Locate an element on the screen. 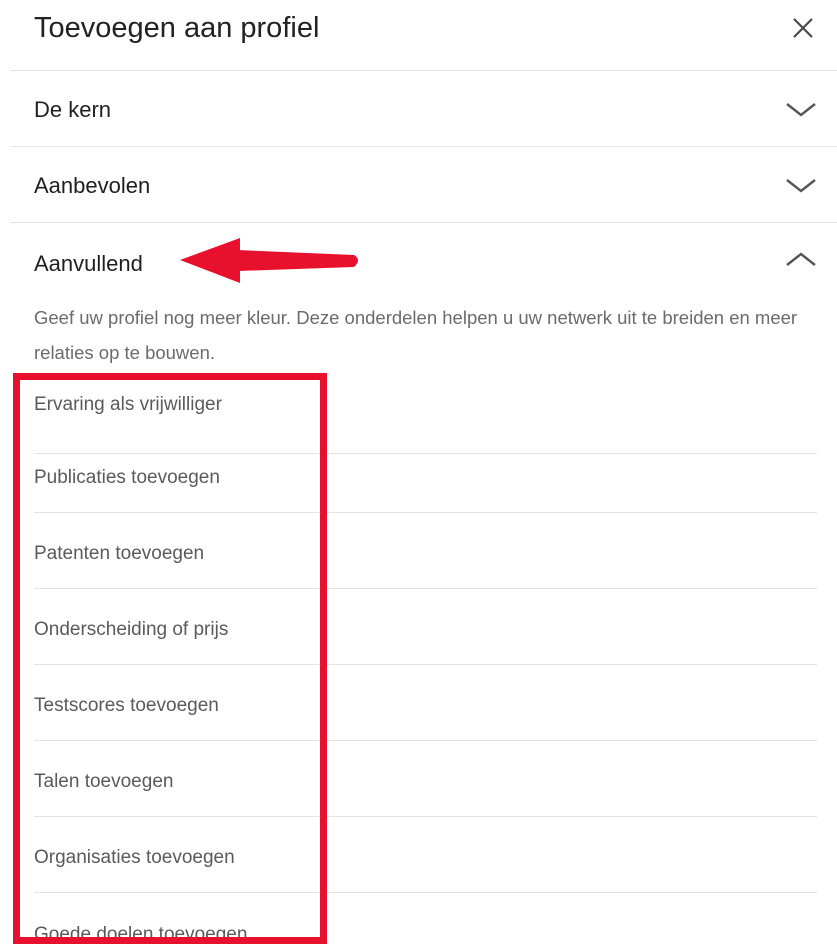 The image size is (837, 951). list-item-label: Organisaties toevoegen is located at coordinates (134, 857).